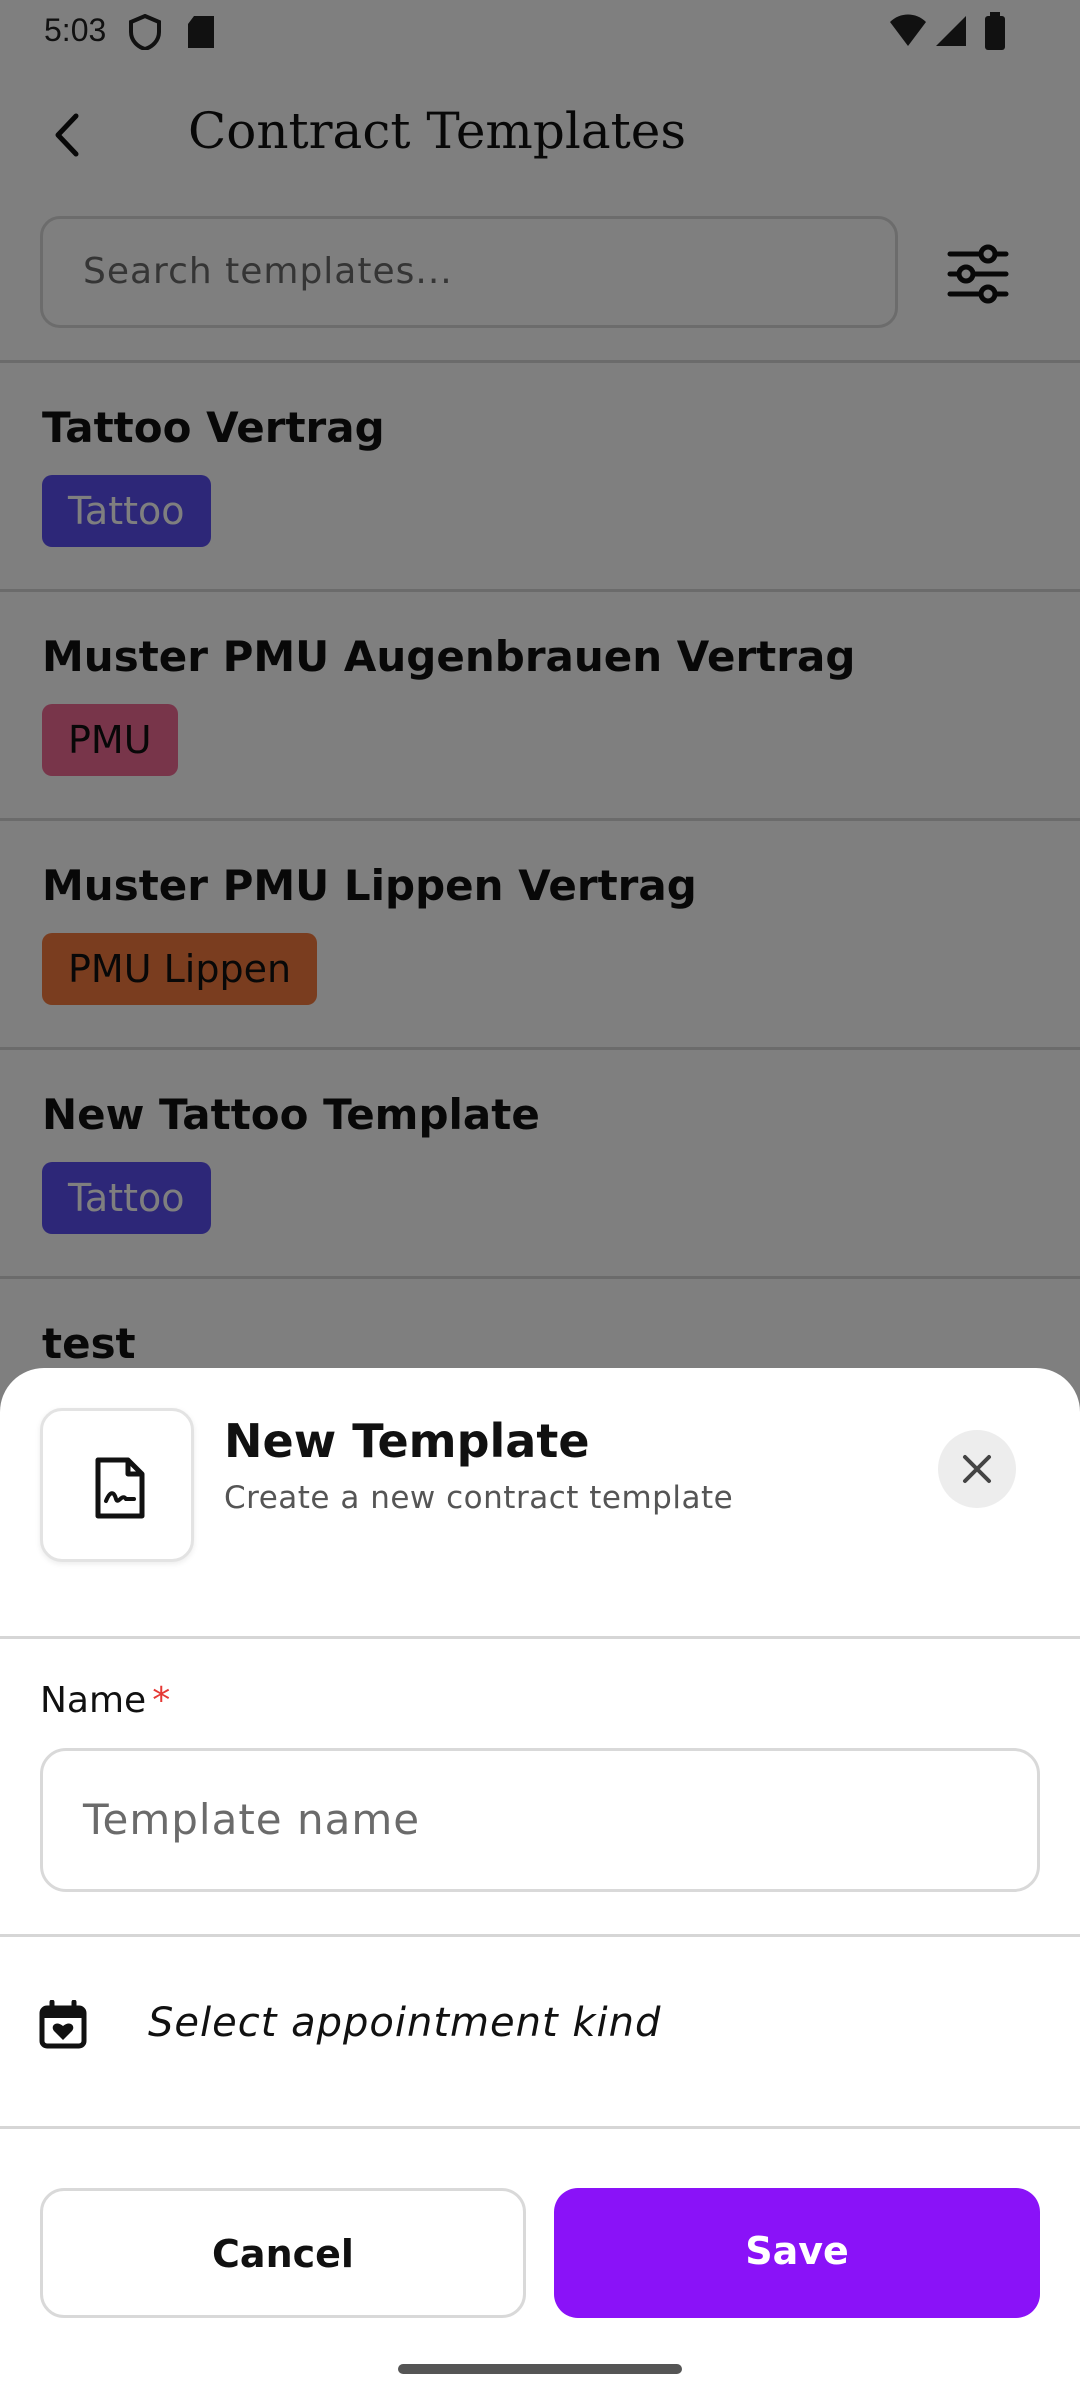  I want to click on document-icon-box, so click(117, 1485).